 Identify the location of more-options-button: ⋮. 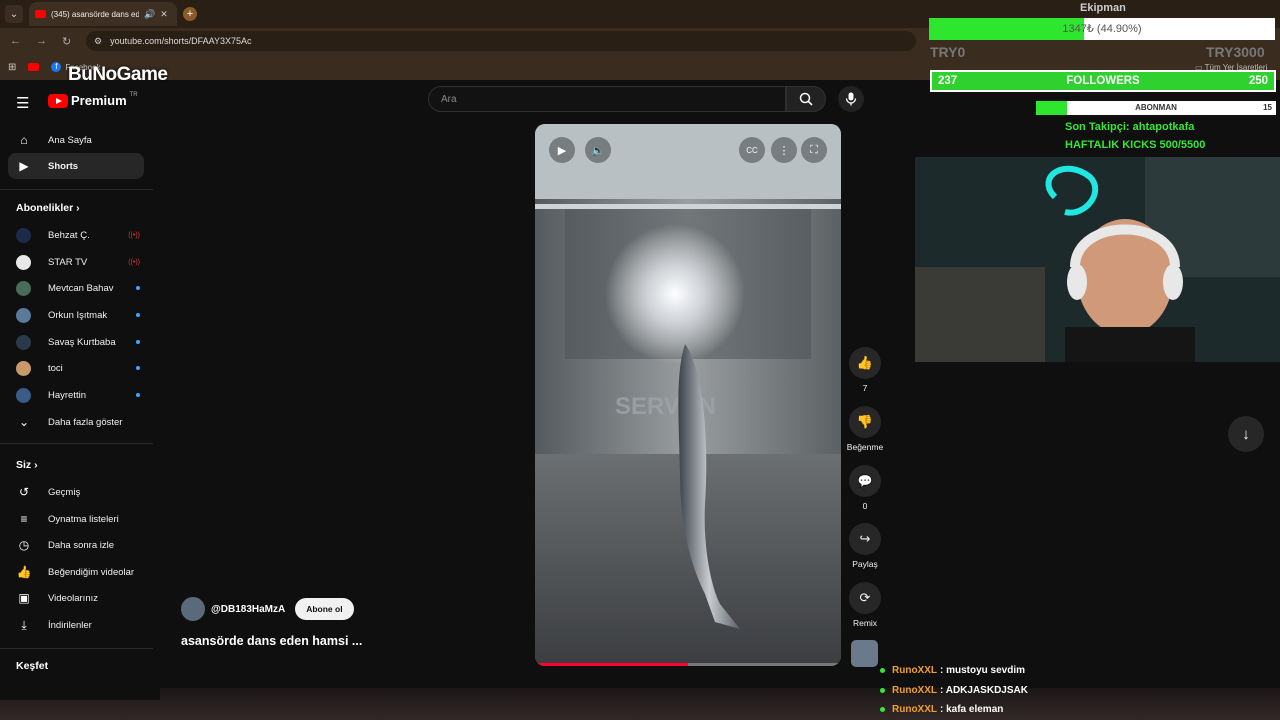
(784, 150).